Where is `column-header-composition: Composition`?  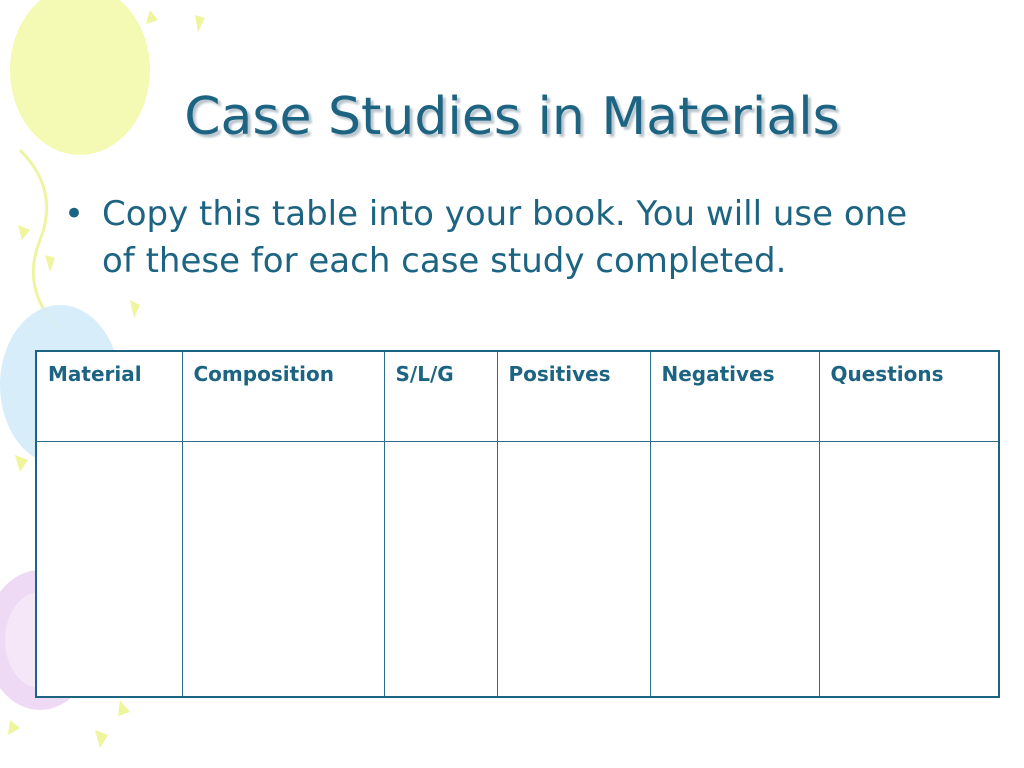 column-header-composition: Composition is located at coordinates (283, 396).